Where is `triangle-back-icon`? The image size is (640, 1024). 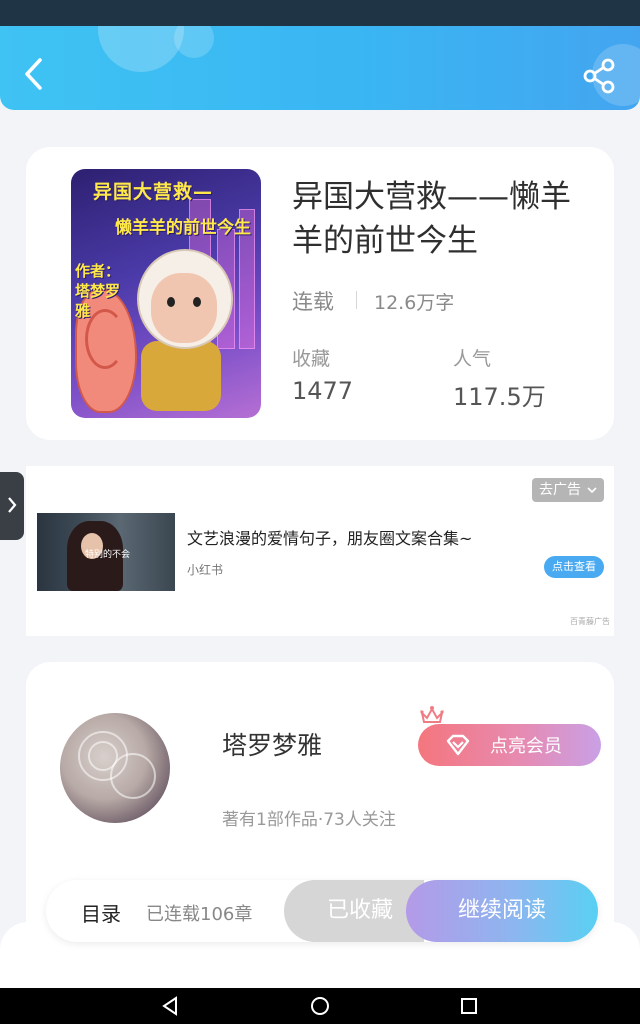 triangle-back-icon is located at coordinates (170, 1006).